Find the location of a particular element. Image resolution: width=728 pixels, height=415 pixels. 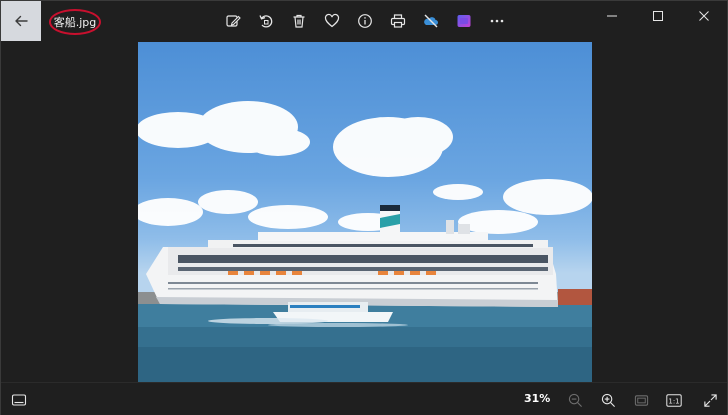

onedrive-sync-off-icon is located at coordinates (431, 21).